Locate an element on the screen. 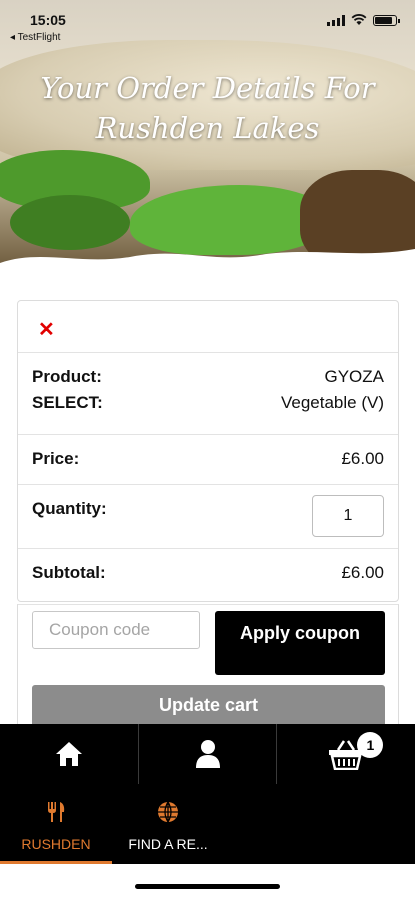  cutlery-icon is located at coordinates (56, 812).